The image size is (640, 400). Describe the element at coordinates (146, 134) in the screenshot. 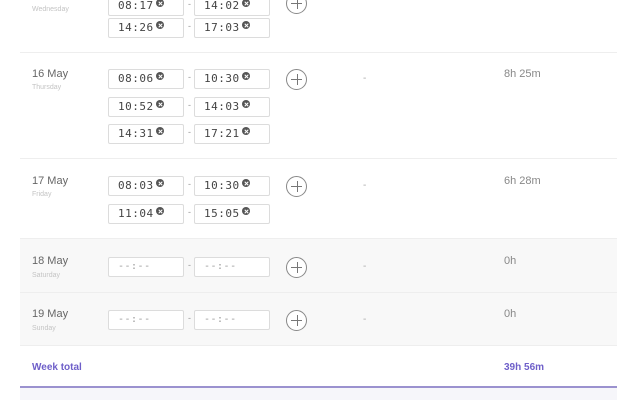

I see `start-time-input: 14:31` at that location.